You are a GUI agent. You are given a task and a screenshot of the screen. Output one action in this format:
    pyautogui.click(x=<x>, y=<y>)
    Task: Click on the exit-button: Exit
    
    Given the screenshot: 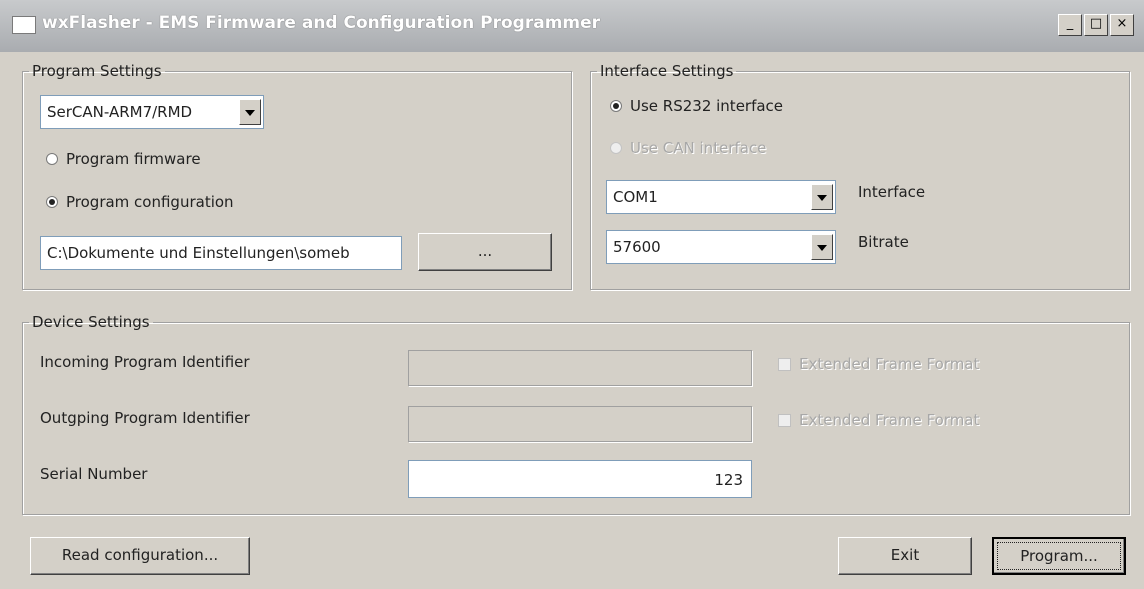 What is the action you would take?
    pyautogui.click(x=905, y=556)
    